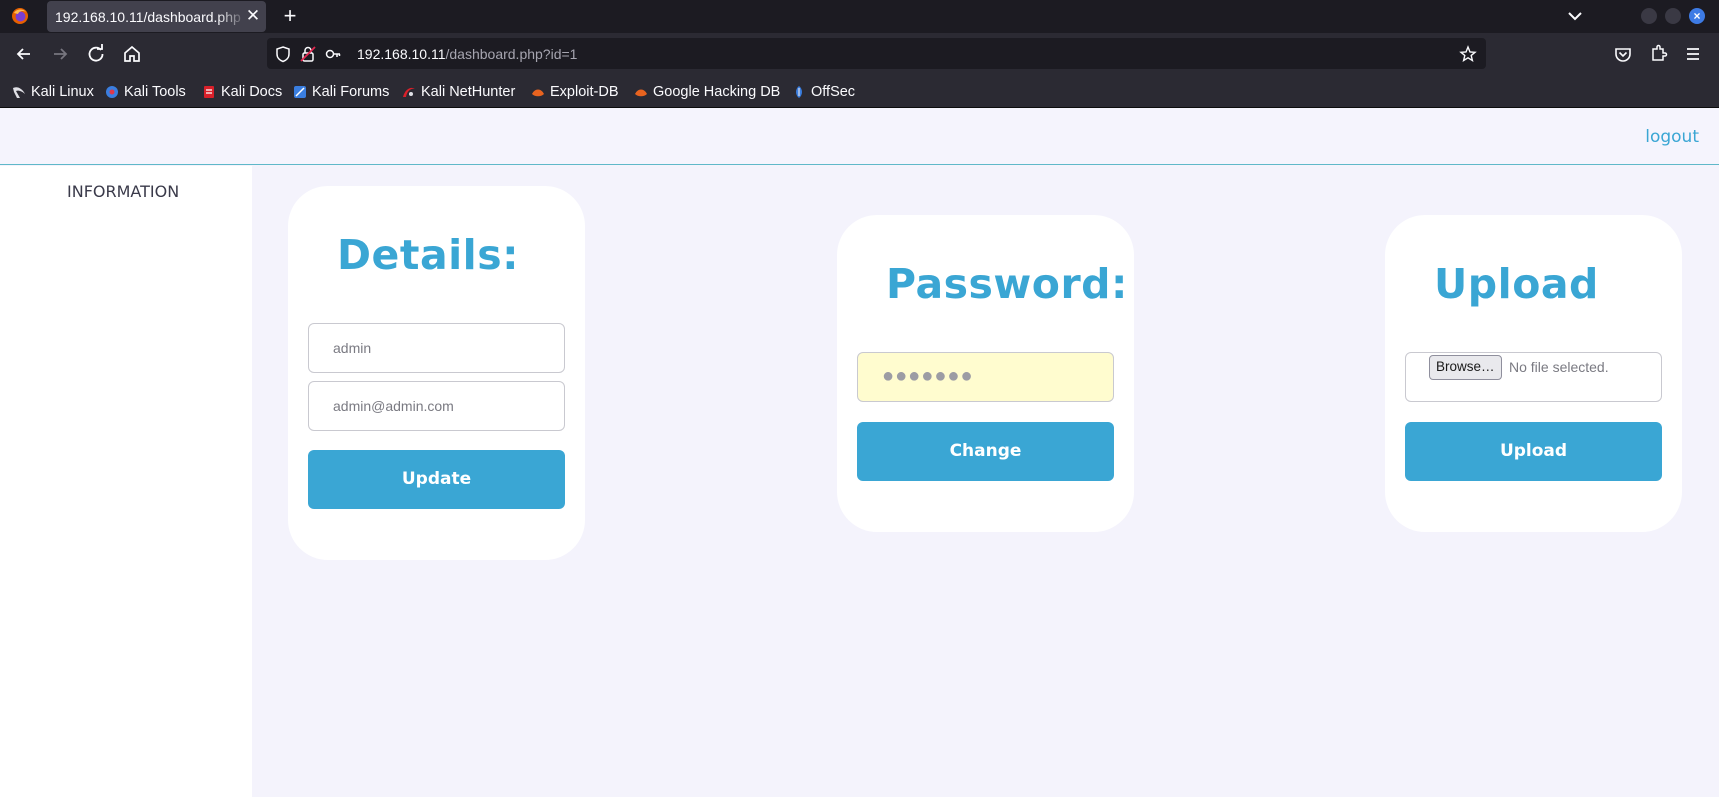  Describe the element at coordinates (985, 377) in the screenshot. I see `password-field: ●●●●●●●` at that location.